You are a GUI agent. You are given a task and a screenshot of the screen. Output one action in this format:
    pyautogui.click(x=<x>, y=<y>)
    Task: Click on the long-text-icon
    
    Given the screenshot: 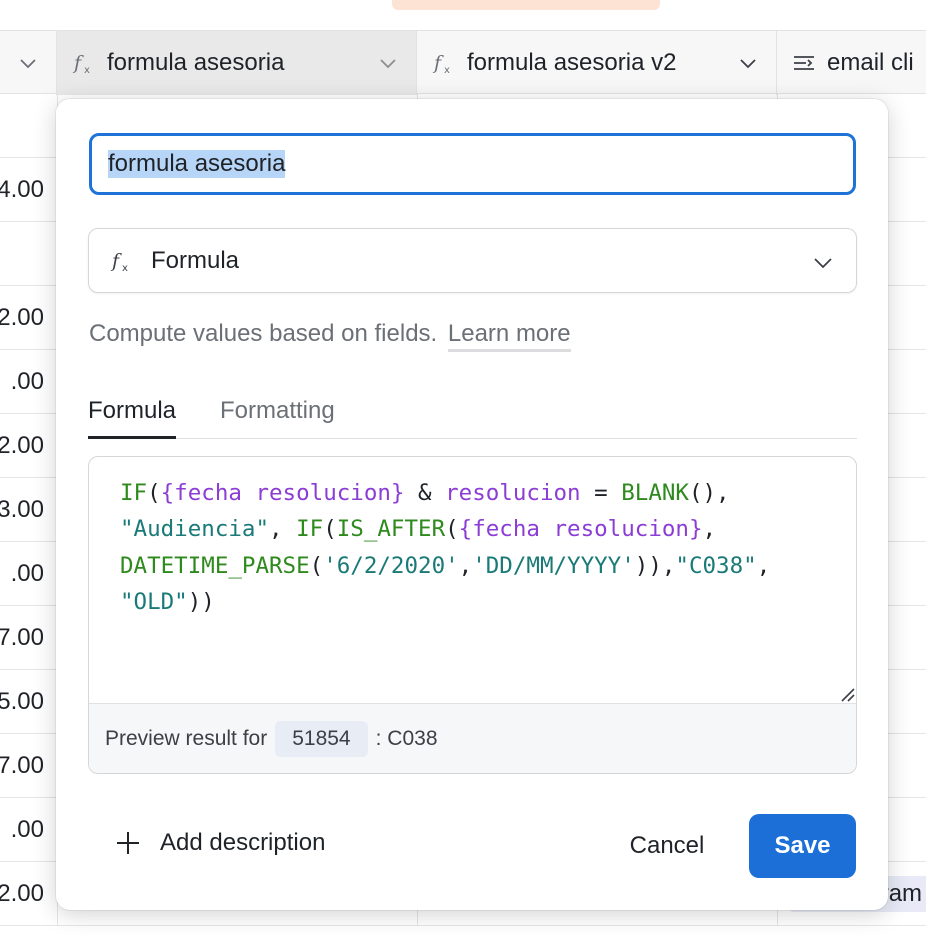 What is the action you would take?
    pyautogui.click(x=804, y=63)
    